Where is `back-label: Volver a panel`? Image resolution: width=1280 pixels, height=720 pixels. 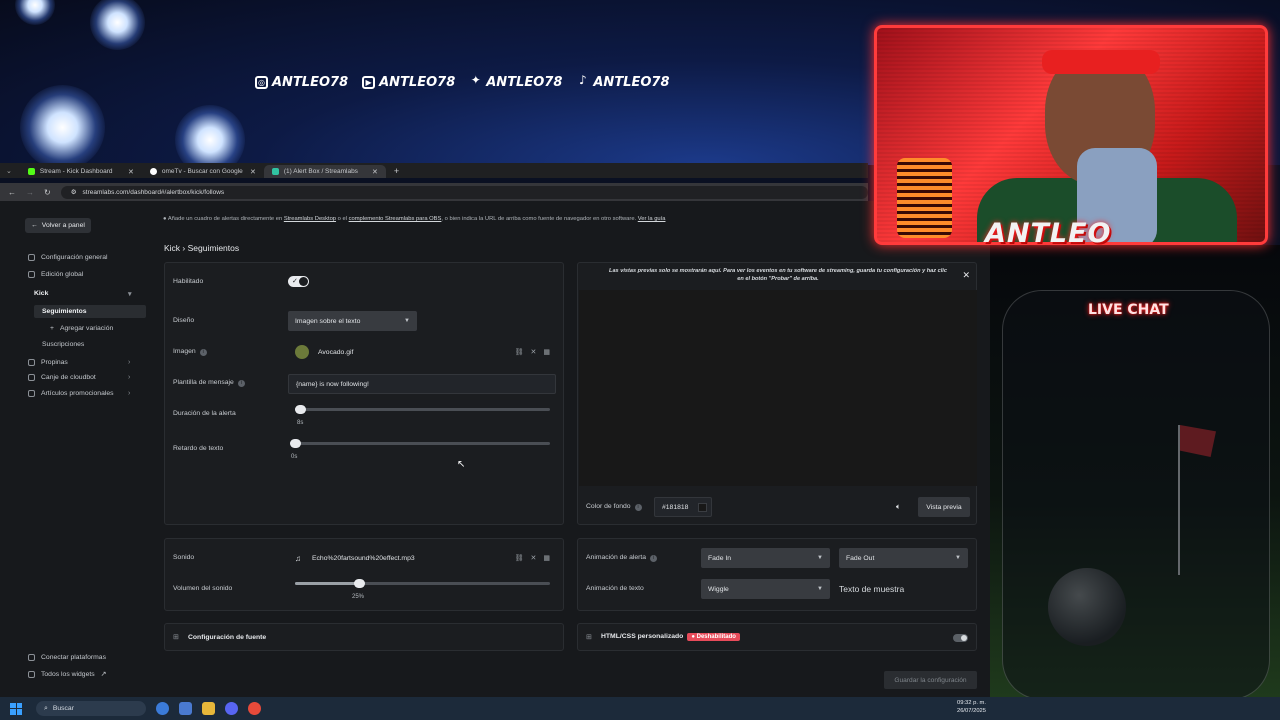
back-label: Volver a panel is located at coordinates (63, 225).